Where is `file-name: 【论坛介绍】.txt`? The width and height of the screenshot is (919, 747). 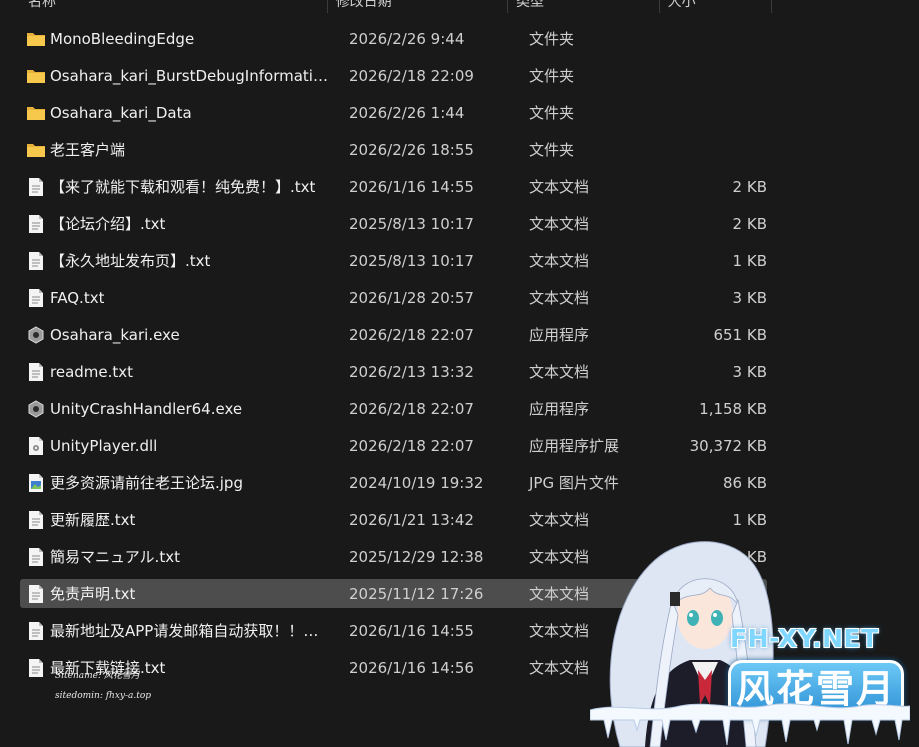 file-name: 【论坛介绍】.txt is located at coordinates (108, 224).